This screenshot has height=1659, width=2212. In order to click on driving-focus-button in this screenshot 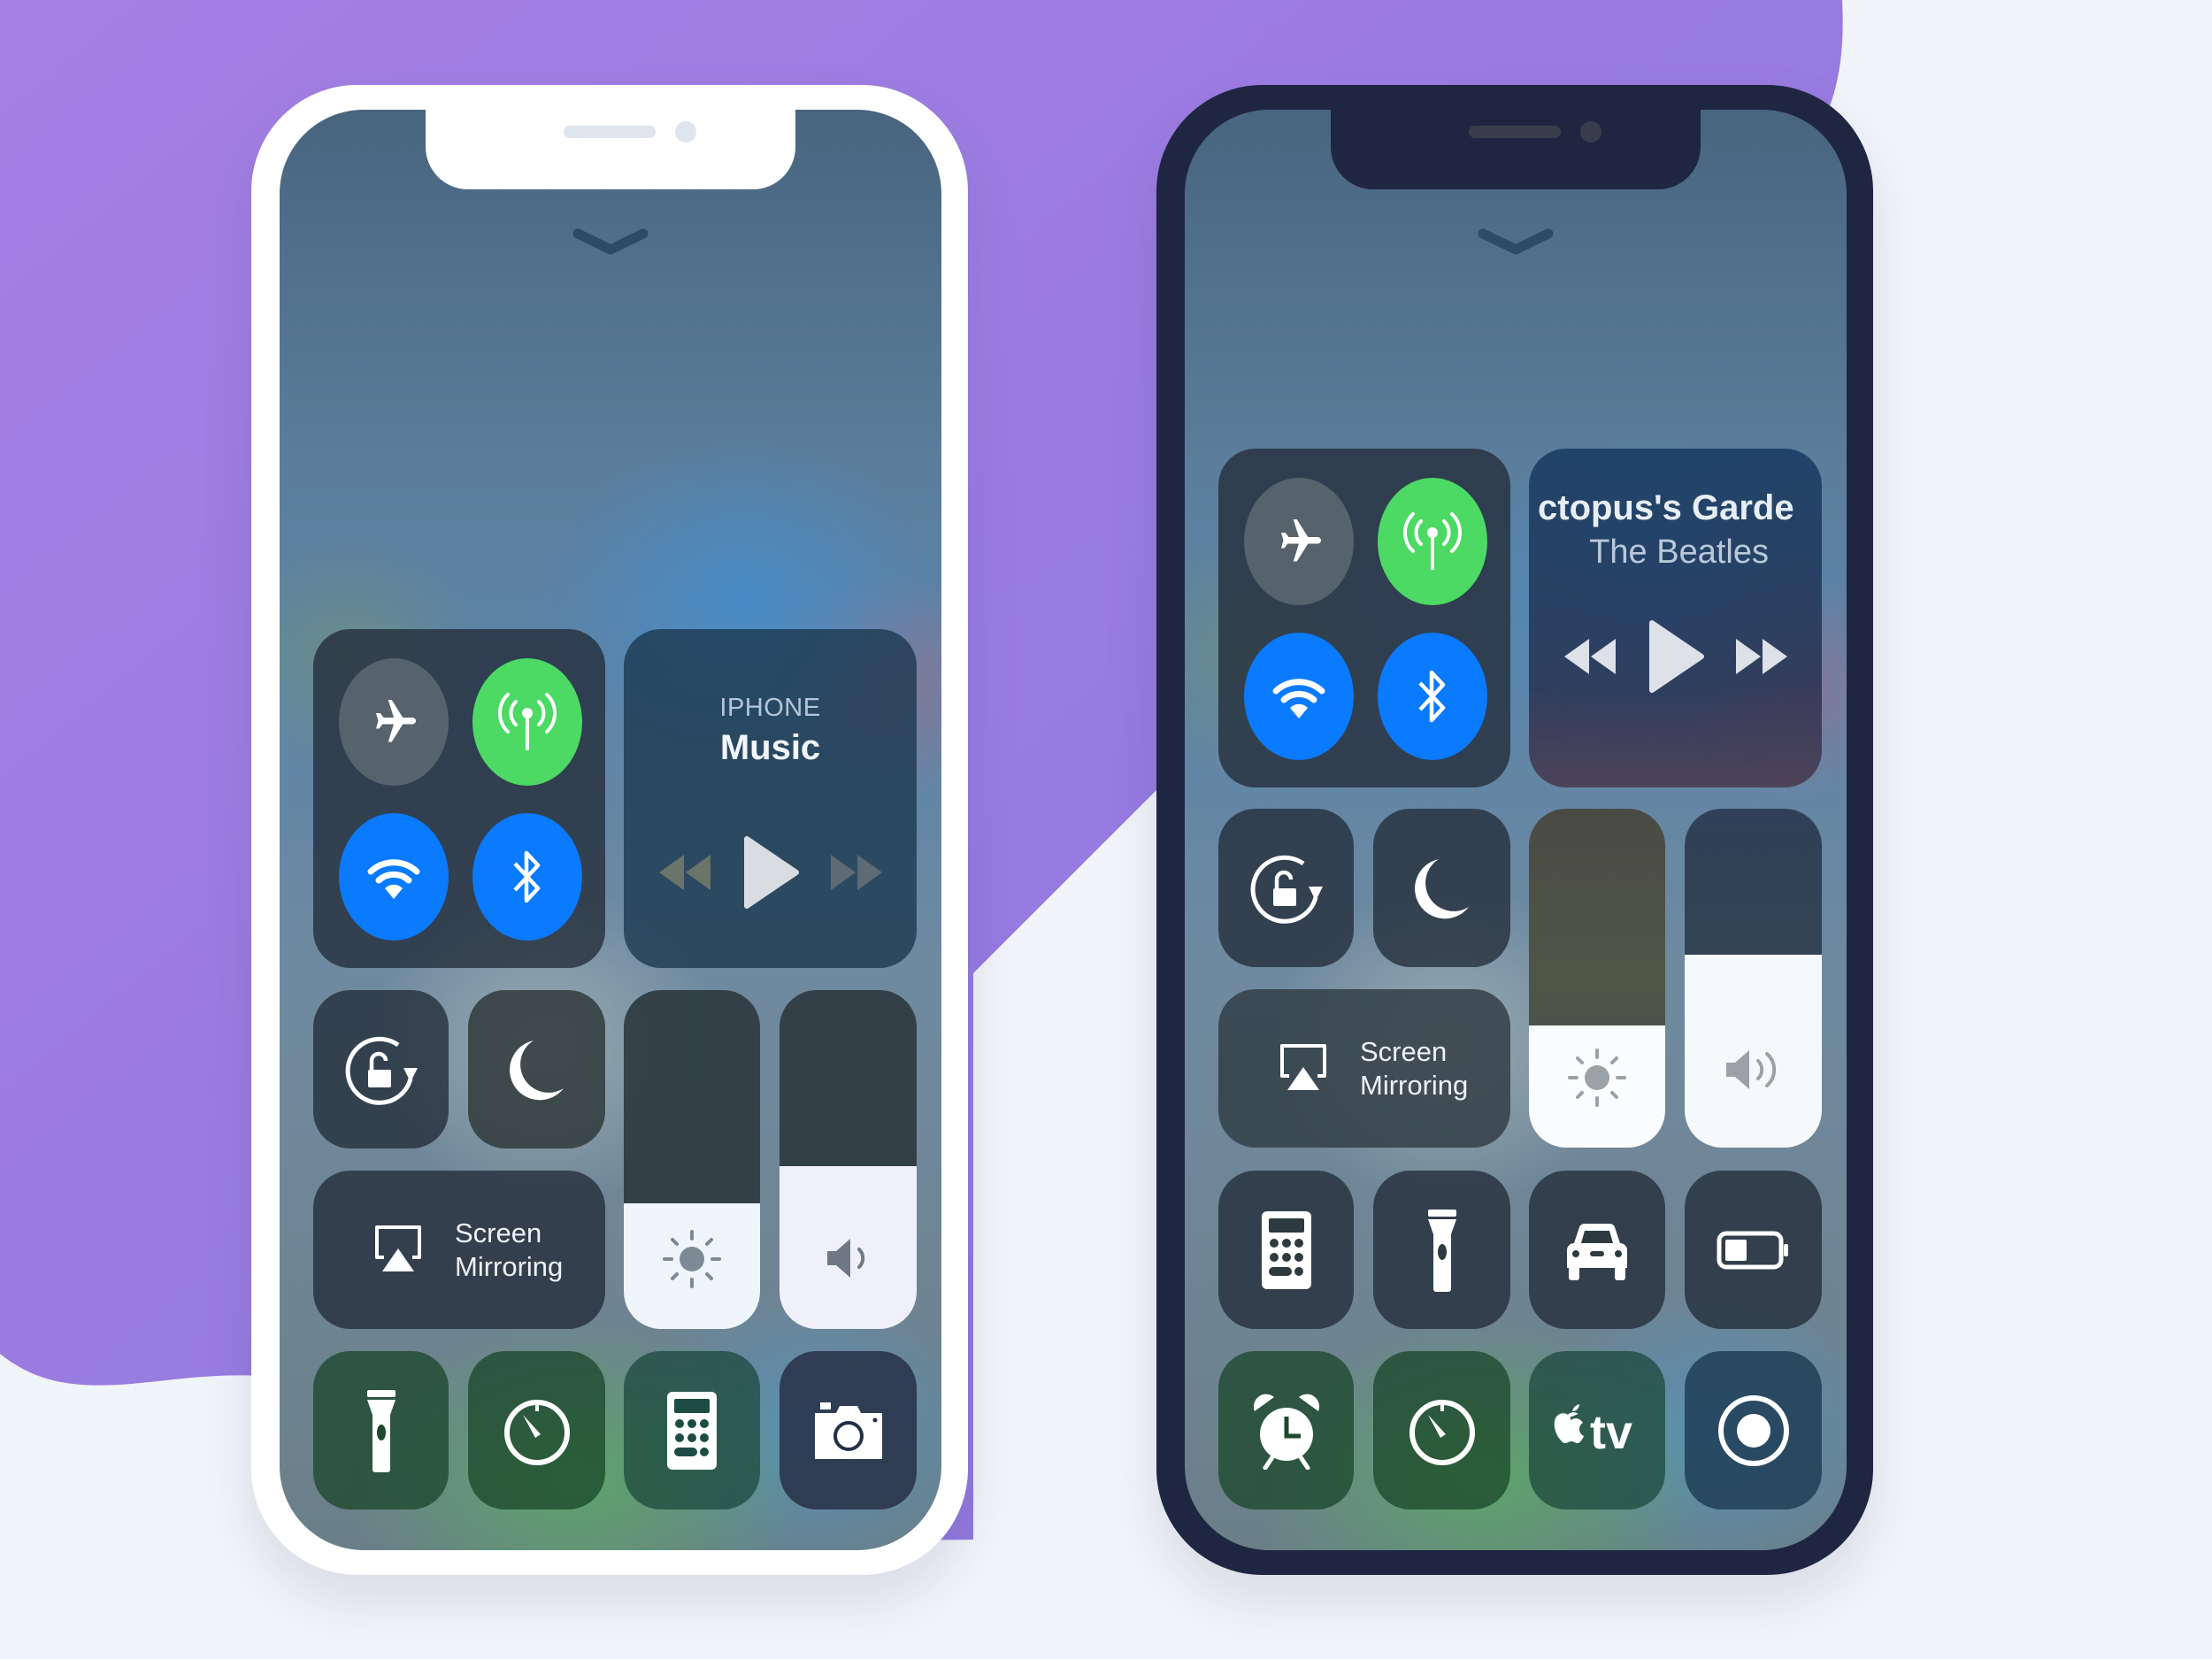, I will do `click(1597, 1250)`.